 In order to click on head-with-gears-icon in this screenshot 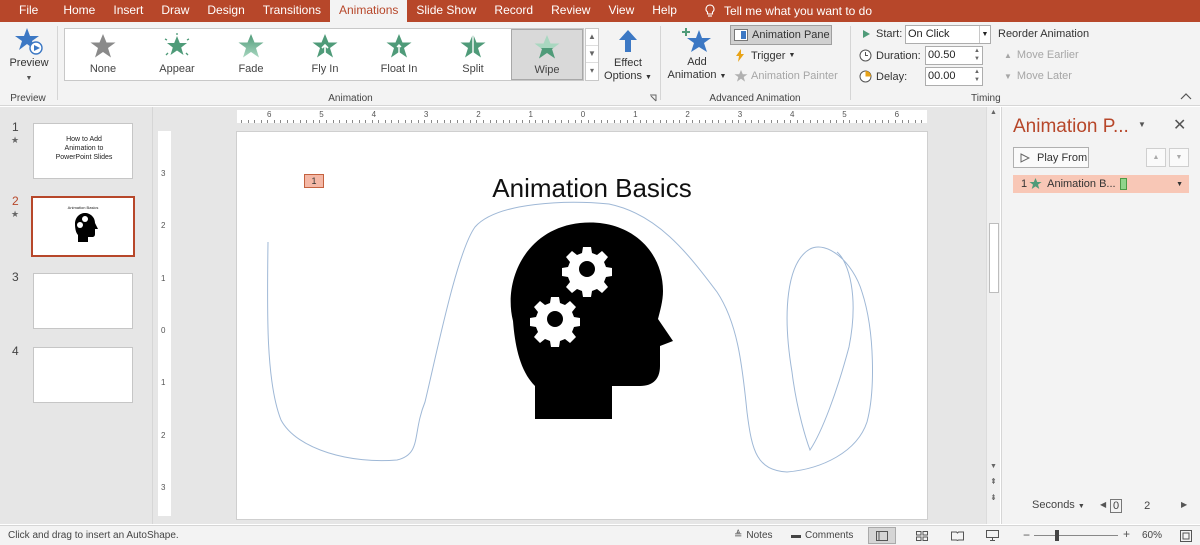, I will do `click(590, 321)`.